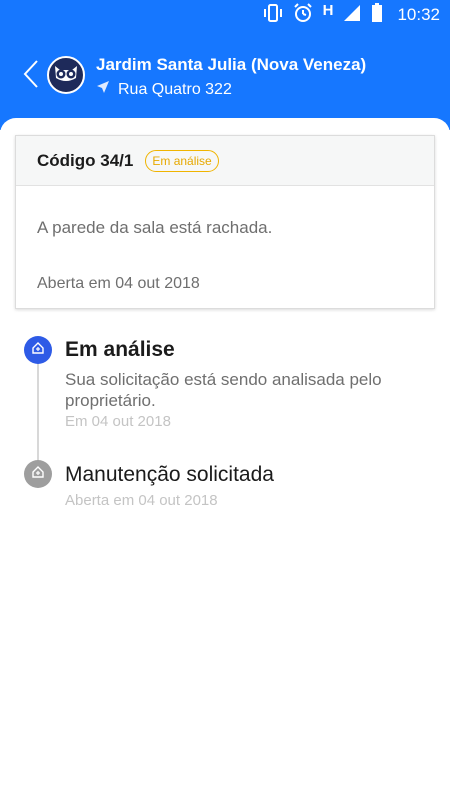 Image resolution: width=450 pixels, height=800 pixels. I want to click on back-button, so click(31, 76).